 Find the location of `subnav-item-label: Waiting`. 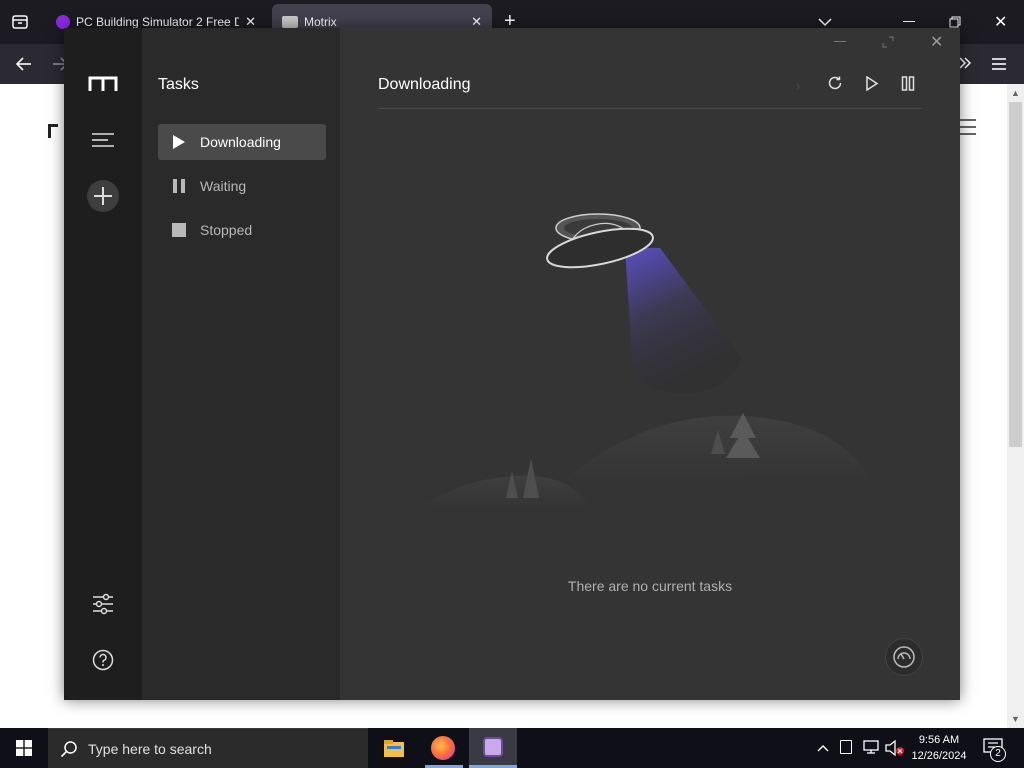

subnav-item-label: Waiting is located at coordinates (223, 186).